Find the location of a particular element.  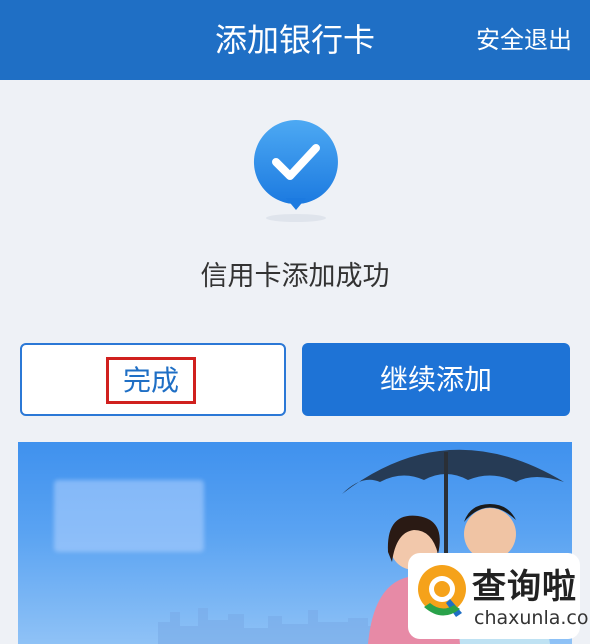

done-button-label: 完成 is located at coordinates (151, 380).